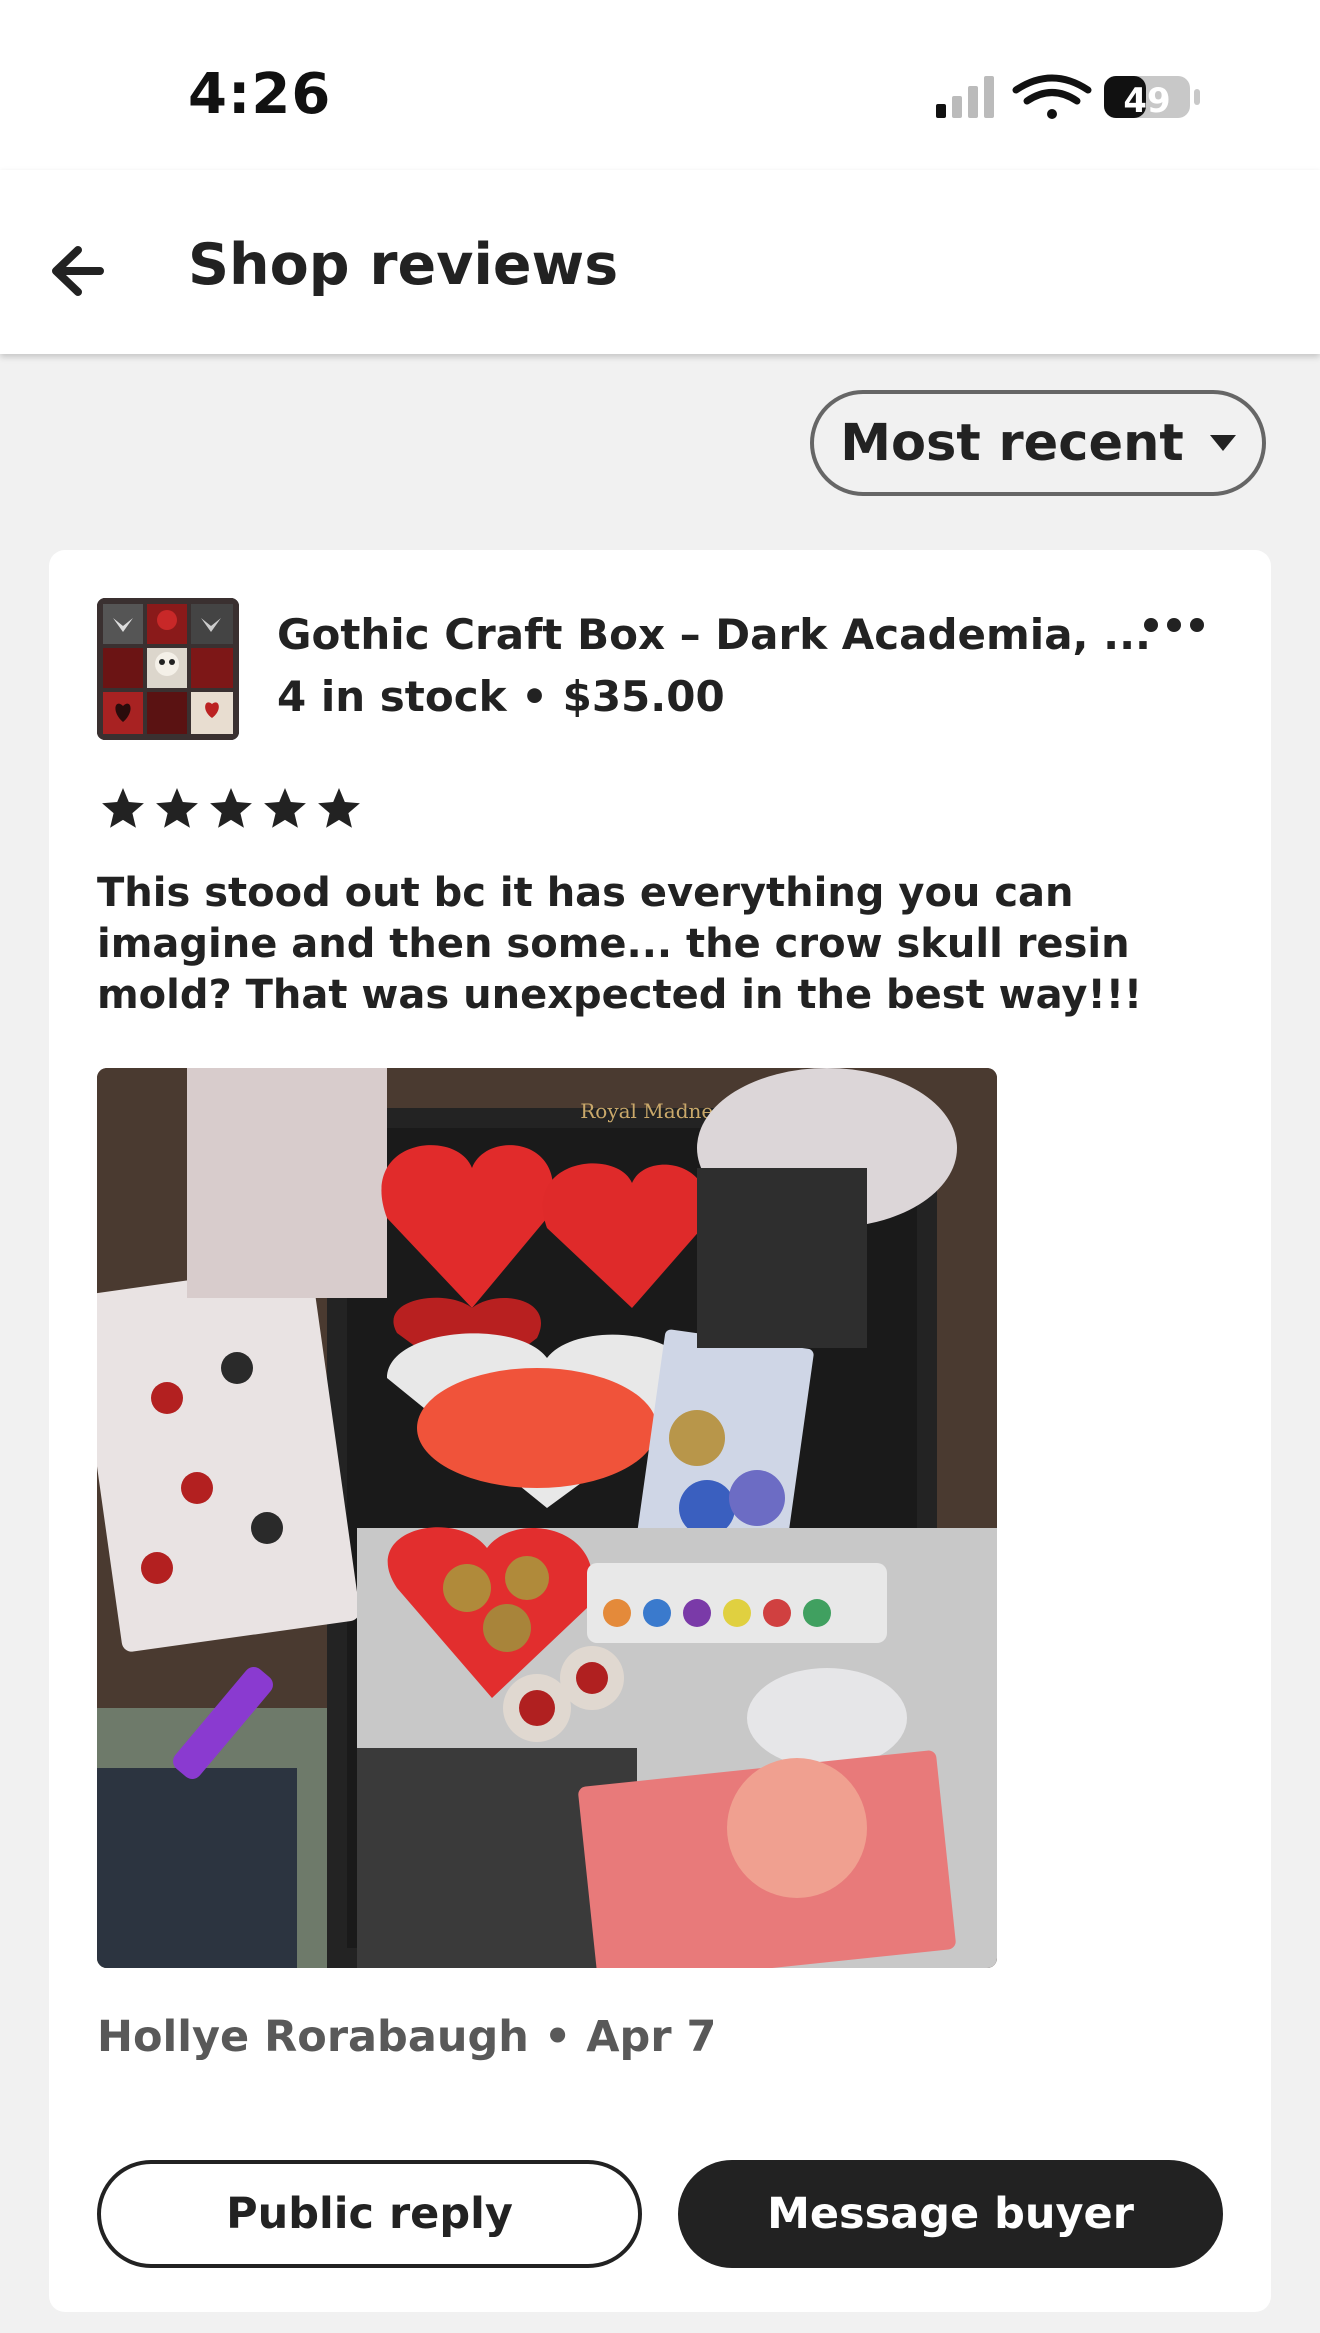 The width and height of the screenshot is (1320, 2333). What do you see at coordinates (660, 85) in the screenshot?
I see `status-bar: 4:26 49` at bounding box center [660, 85].